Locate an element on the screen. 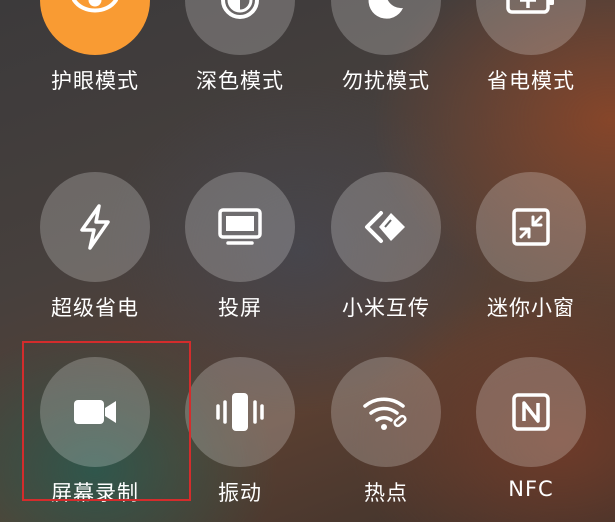  vibrate-icon is located at coordinates (240, 412).